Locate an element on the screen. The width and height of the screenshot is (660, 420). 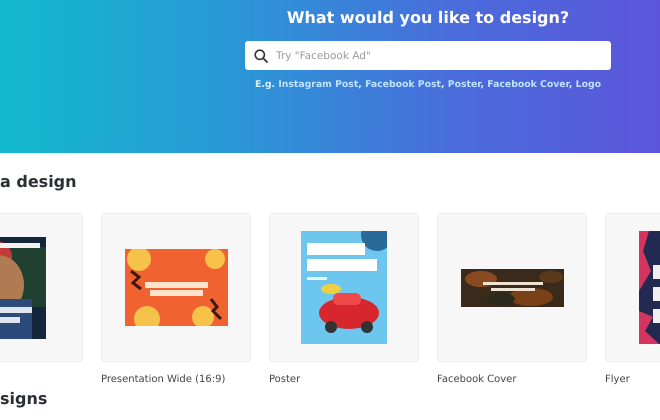
example-link: Instagram Post is located at coordinates (318, 84).